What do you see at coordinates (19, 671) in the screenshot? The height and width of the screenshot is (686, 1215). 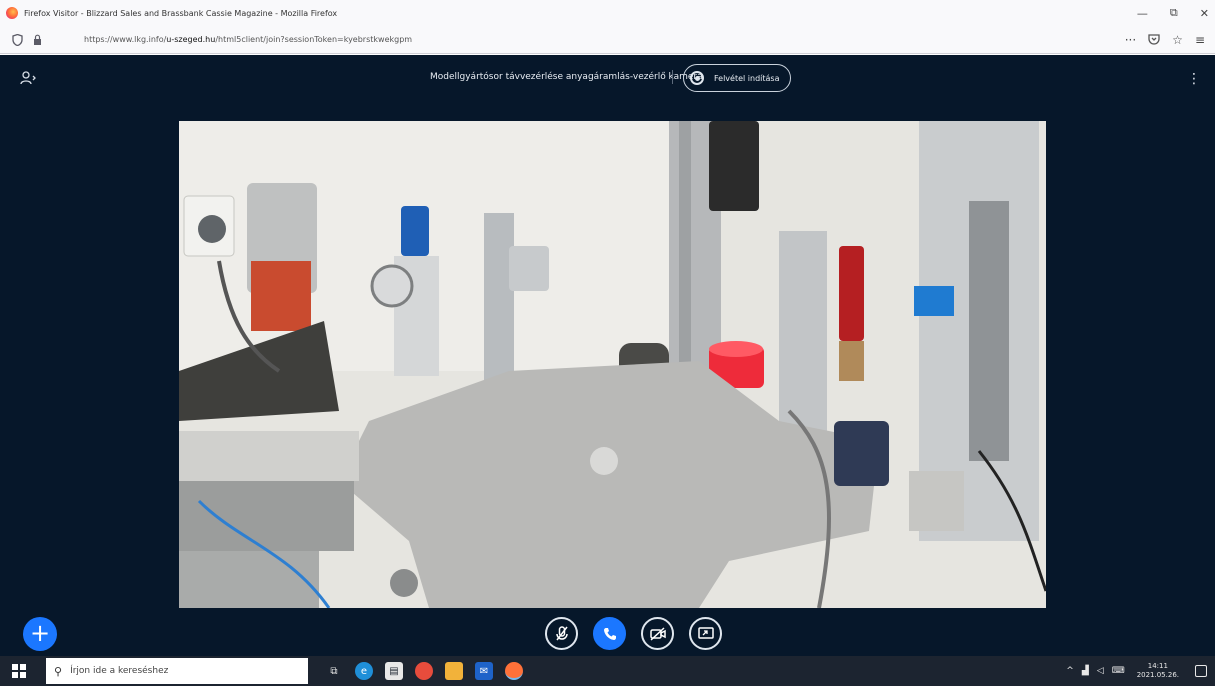 I see `windows-start-icon` at bounding box center [19, 671].